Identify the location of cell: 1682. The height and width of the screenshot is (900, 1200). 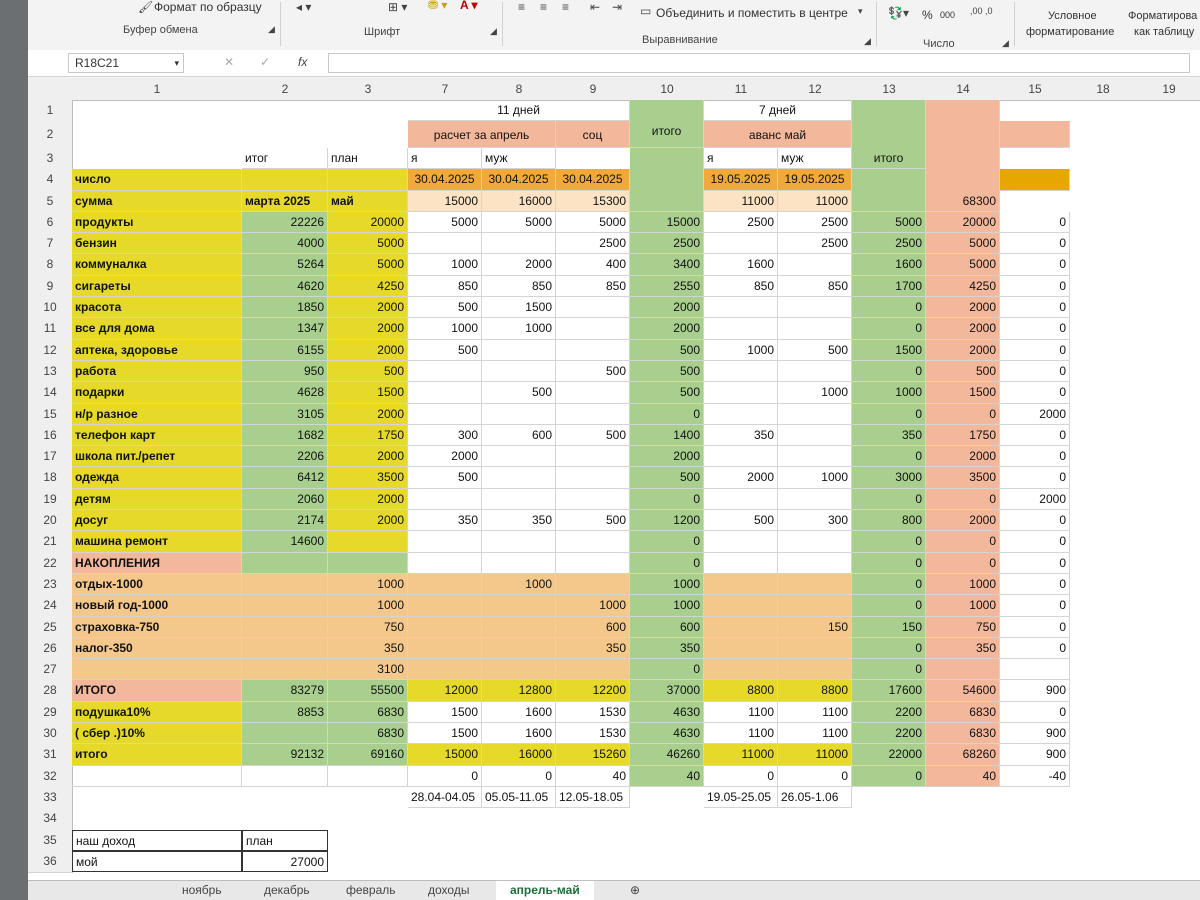
(285, 435).